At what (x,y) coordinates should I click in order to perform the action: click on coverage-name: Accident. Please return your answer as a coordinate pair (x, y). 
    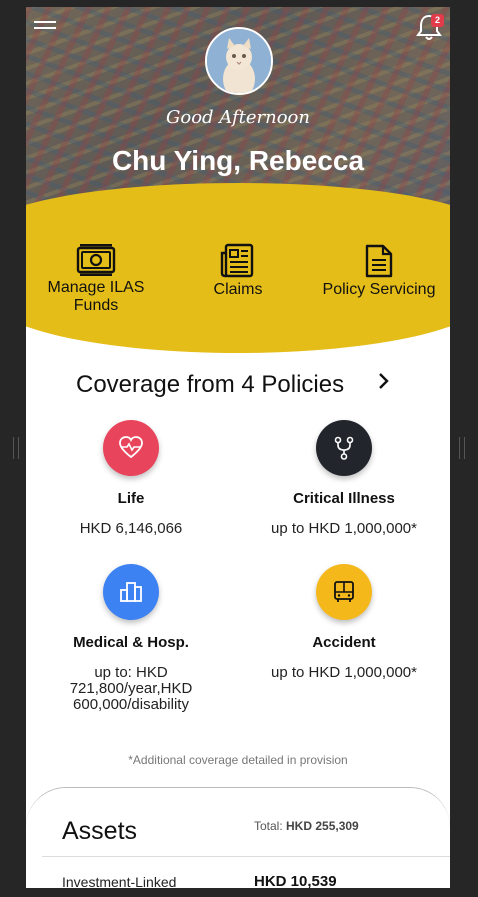
    Looking at the image, I should click on (344, 642).